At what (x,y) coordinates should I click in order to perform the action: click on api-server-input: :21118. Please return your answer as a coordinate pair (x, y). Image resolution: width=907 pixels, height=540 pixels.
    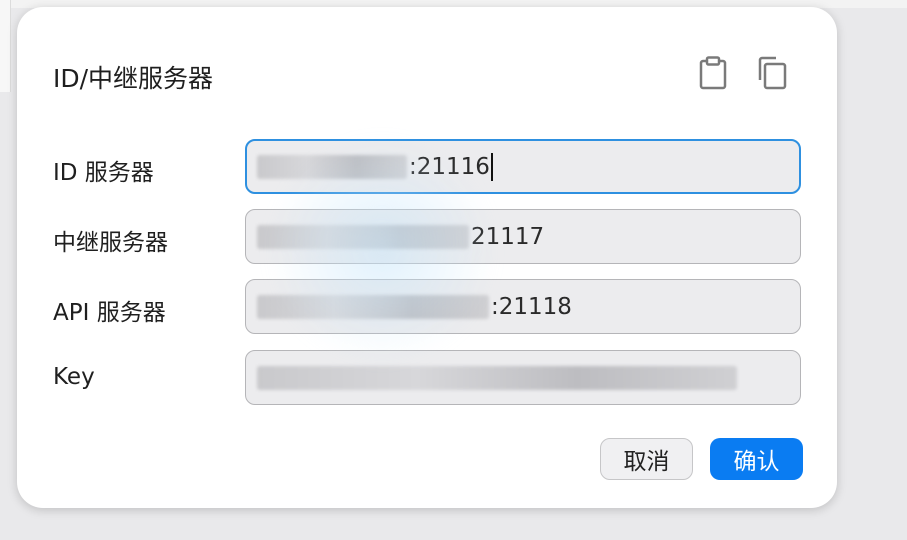
    Looking at the image, I should click on (523, 306).